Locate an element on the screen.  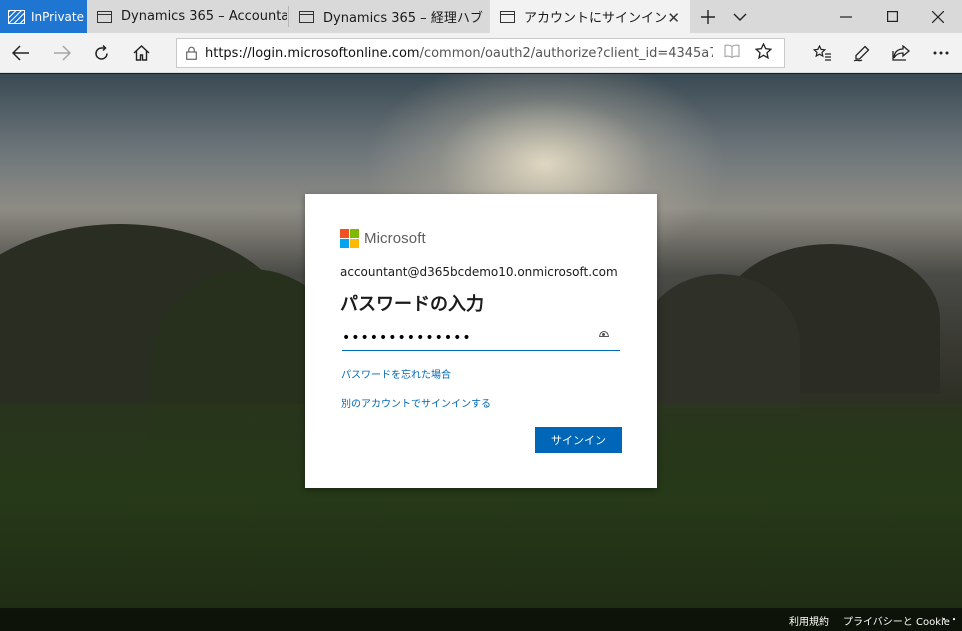
close-tab-icon: ✕ is located at coordinates (673, 18).